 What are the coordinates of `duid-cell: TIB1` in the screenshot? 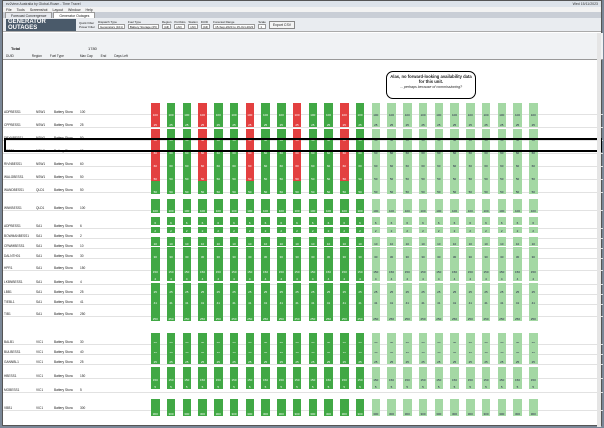 It's located at (7, 313).